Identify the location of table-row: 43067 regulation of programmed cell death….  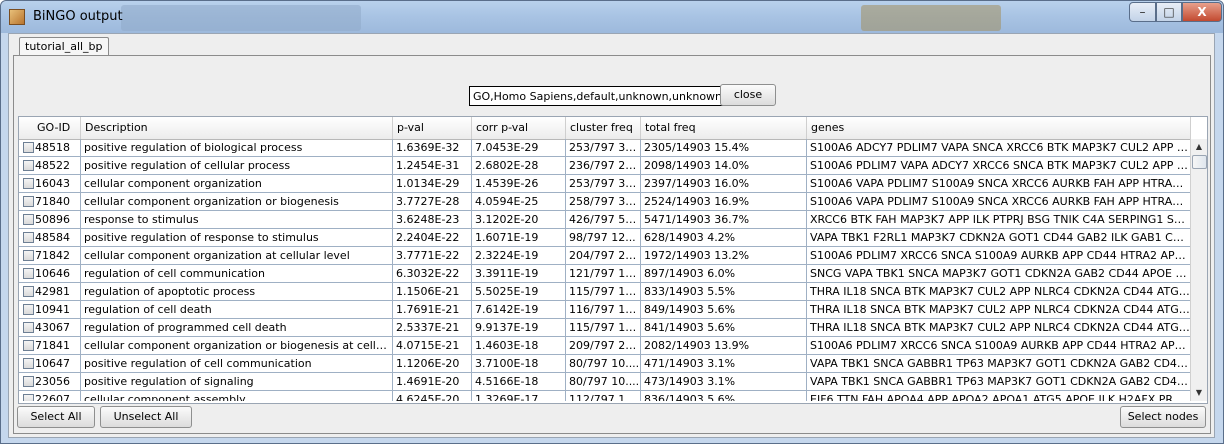
(605, 328).